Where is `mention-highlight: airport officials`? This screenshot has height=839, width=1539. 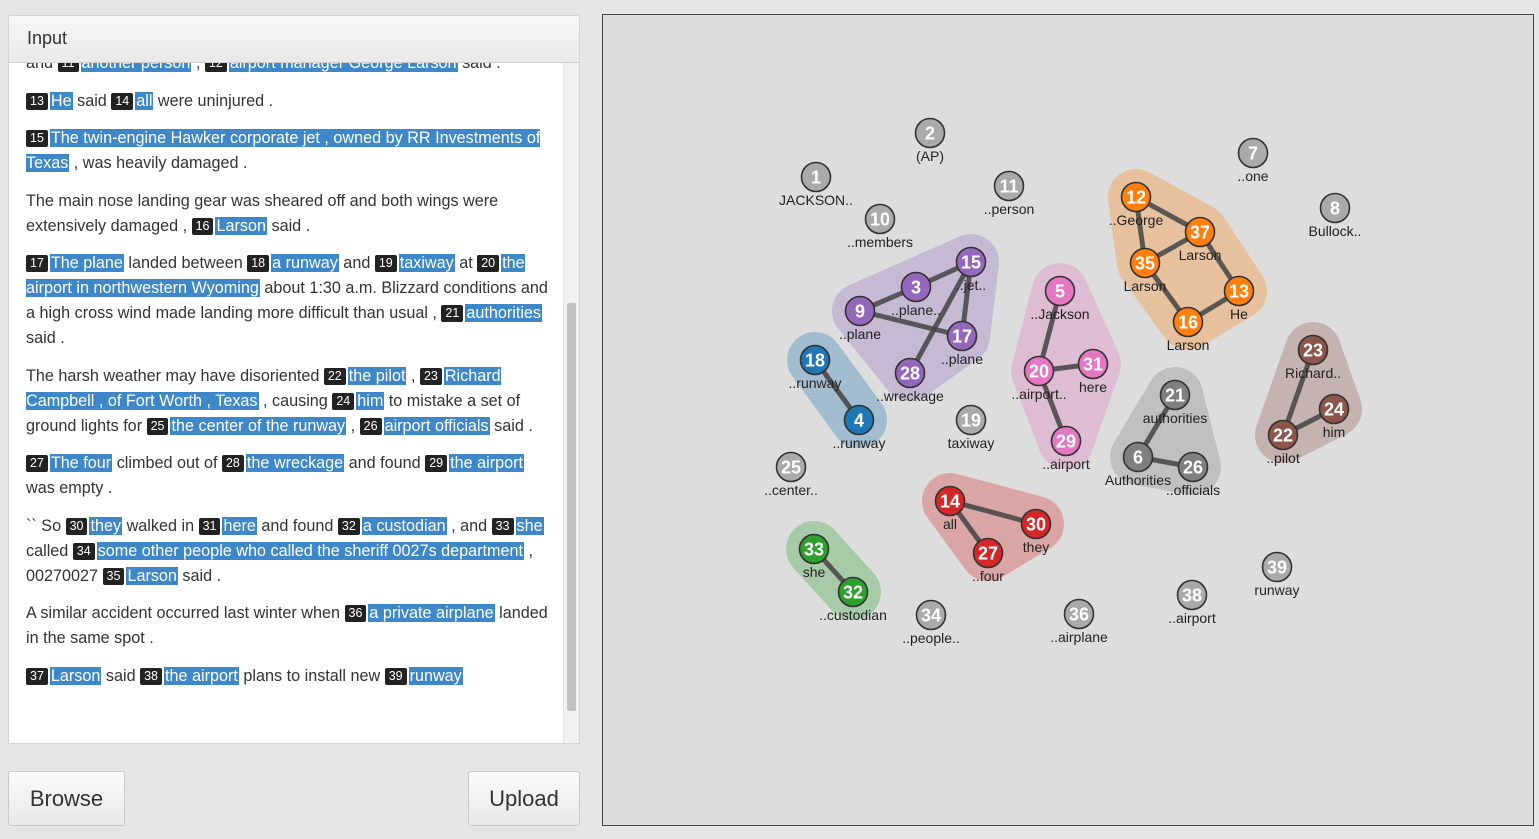
mention-highlight: airport officials is located at coordinates (436, 425).